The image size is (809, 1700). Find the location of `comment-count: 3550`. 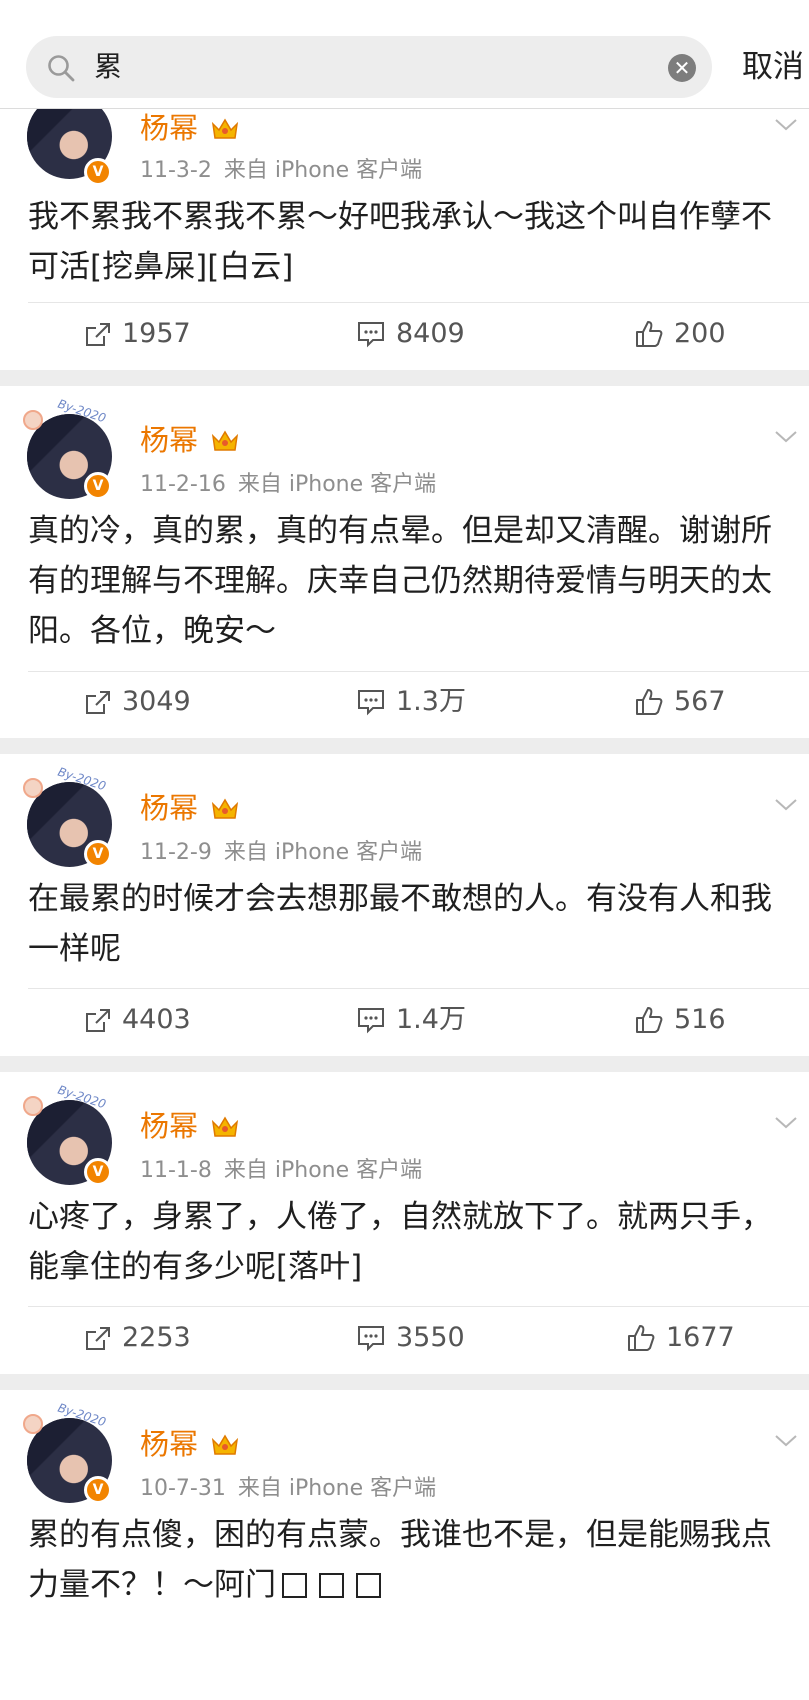

comment-count: 3550 is located at coordinates (430, 1337).